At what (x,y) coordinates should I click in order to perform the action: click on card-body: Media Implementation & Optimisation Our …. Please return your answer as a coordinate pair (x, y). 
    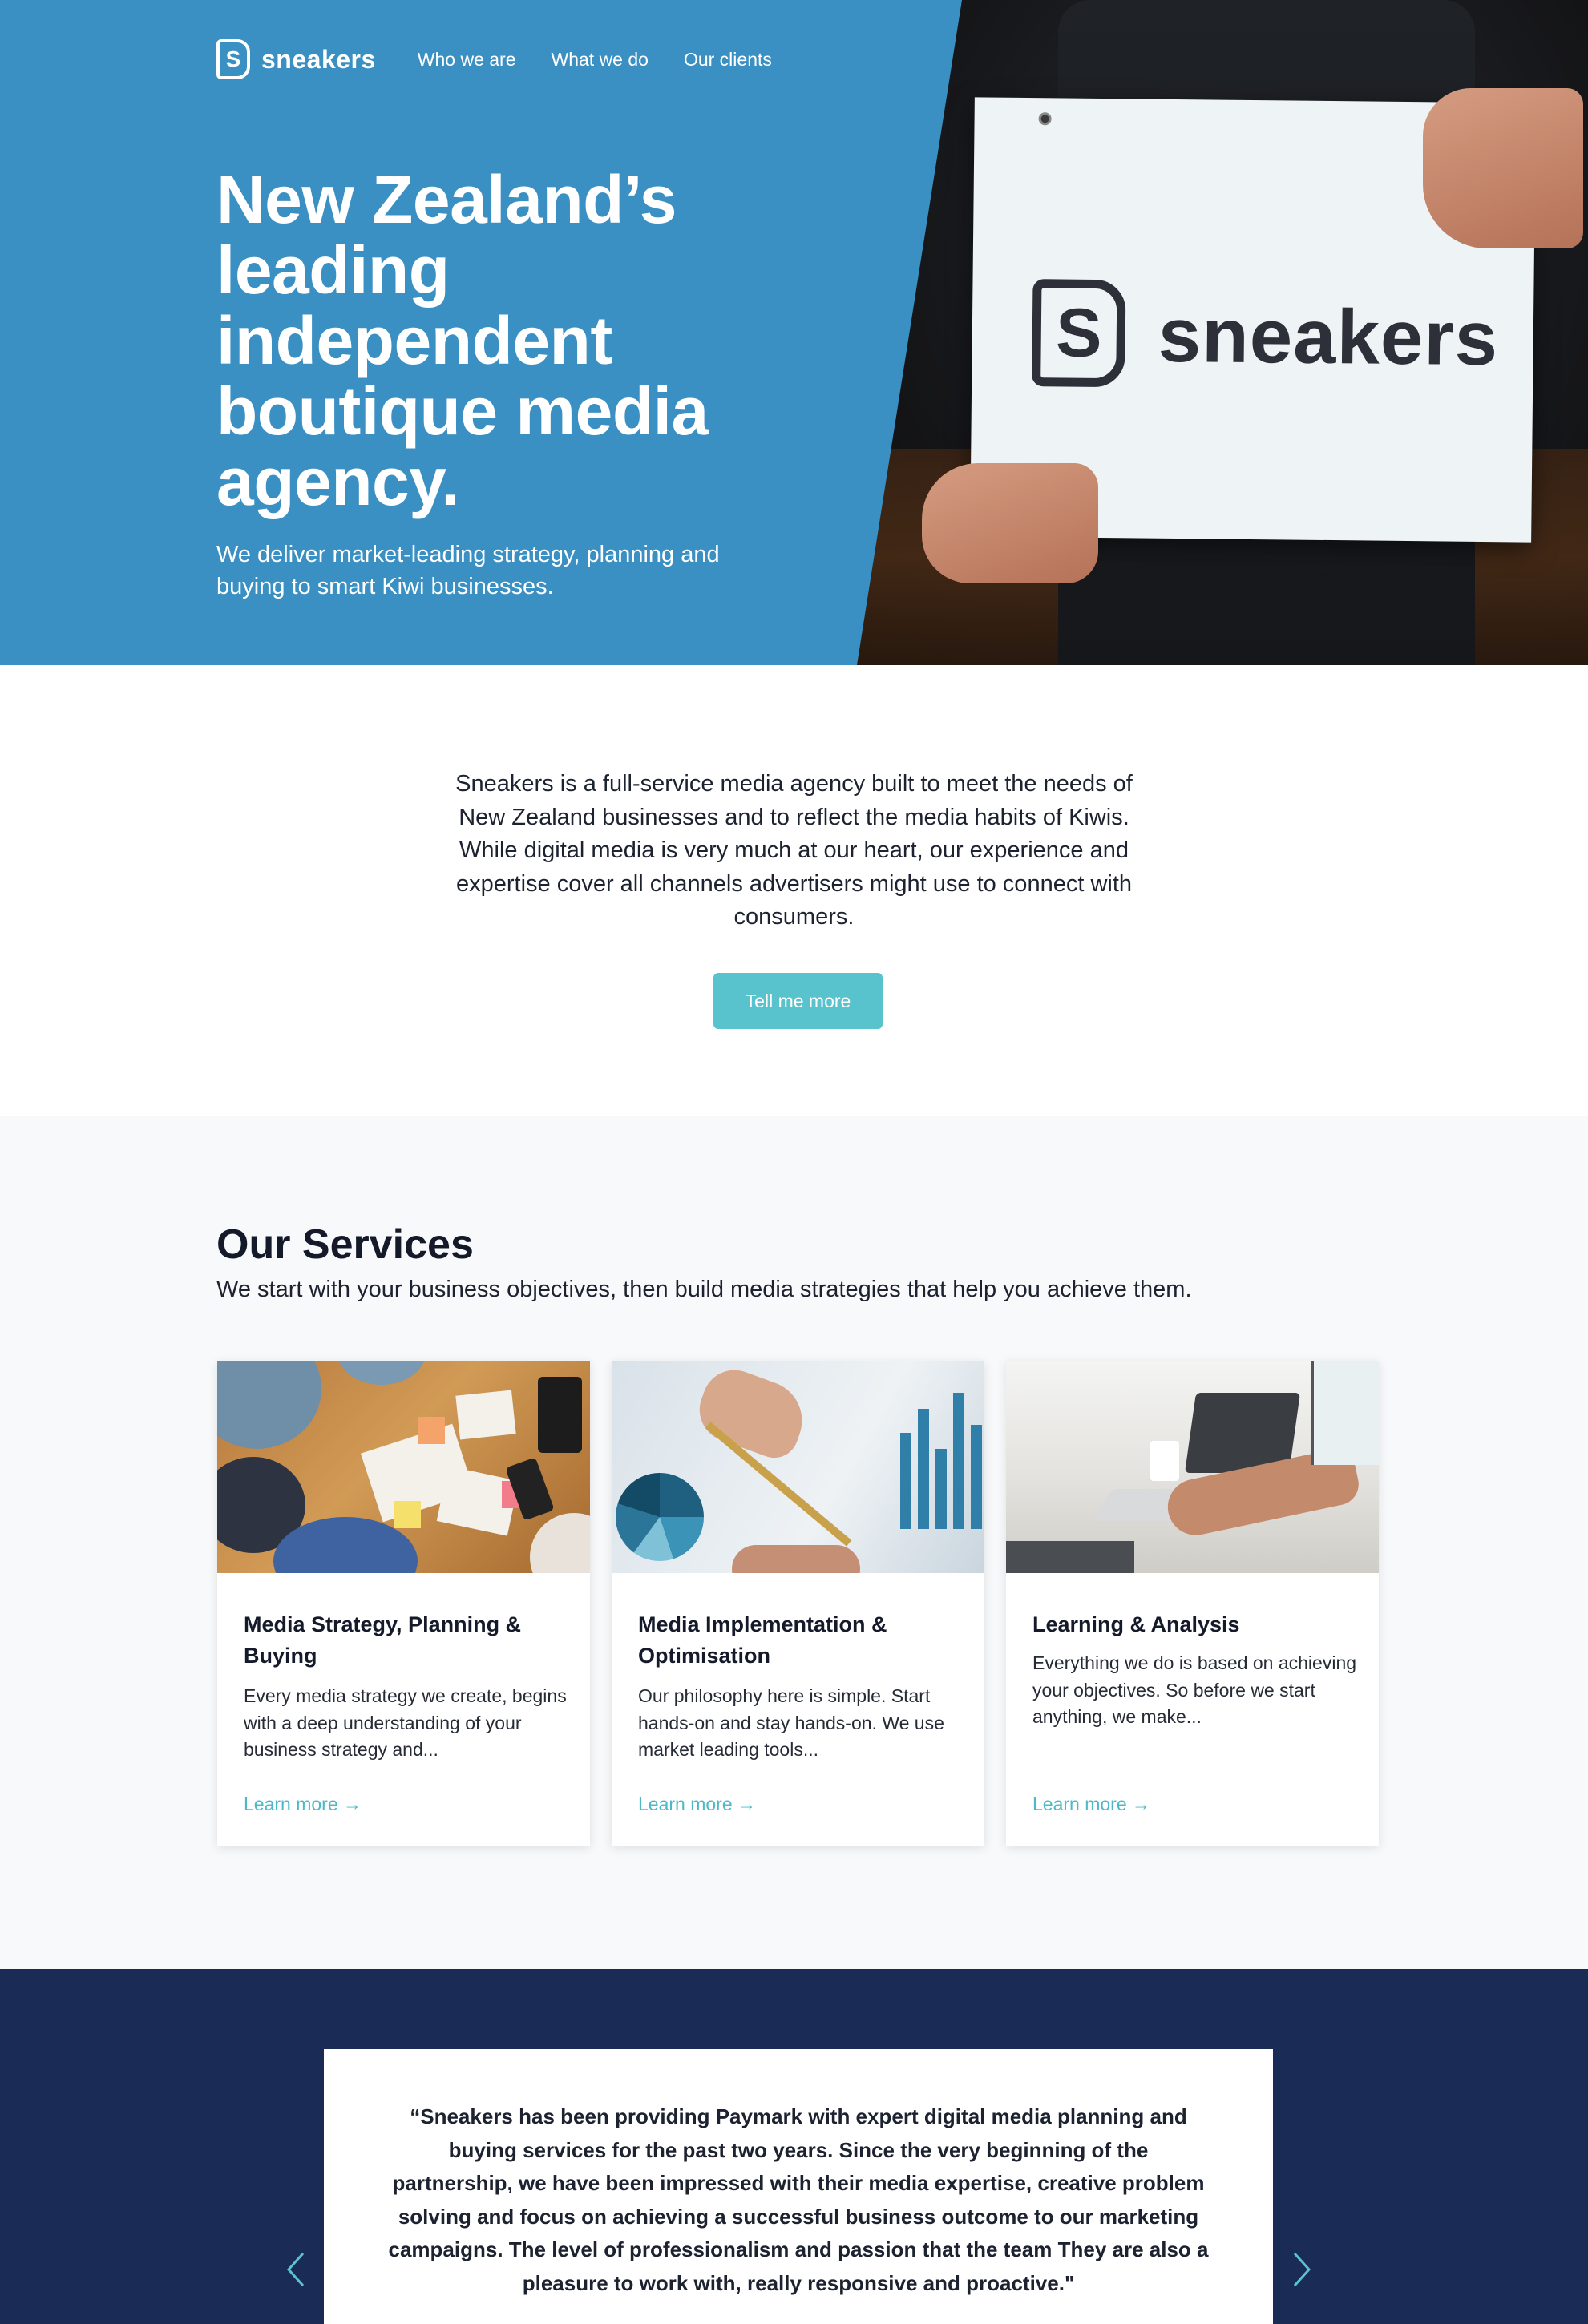
    Looking at the image, I should click on (800, 1686).